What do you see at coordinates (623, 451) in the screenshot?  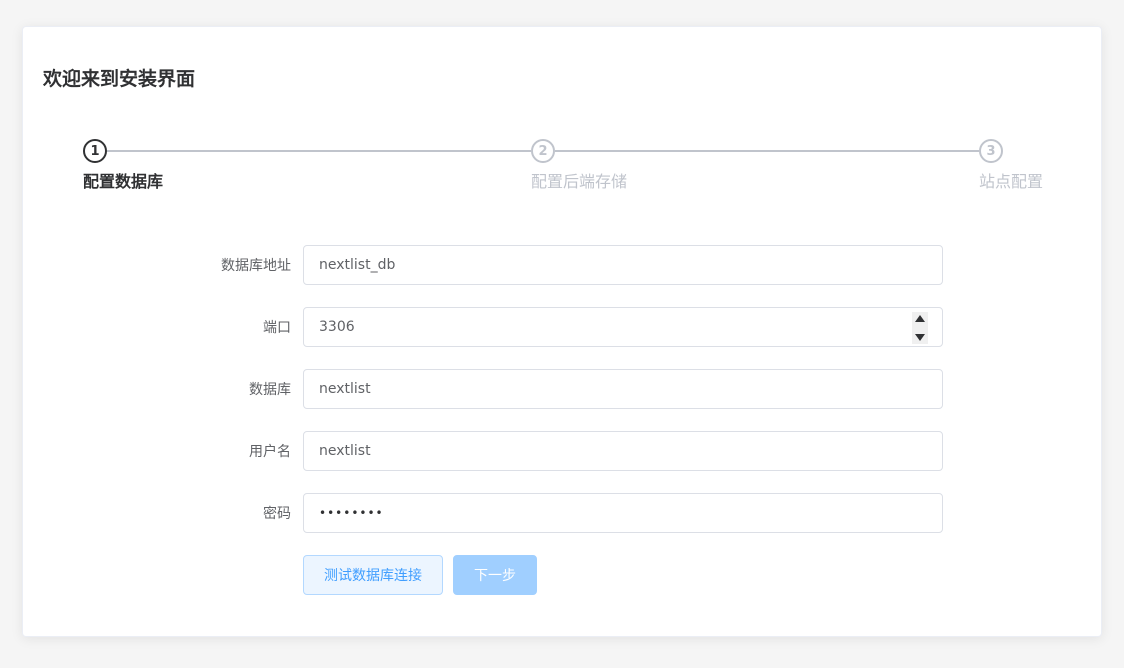 I see `username-input: nextlist` at bounding box center [623, 451].